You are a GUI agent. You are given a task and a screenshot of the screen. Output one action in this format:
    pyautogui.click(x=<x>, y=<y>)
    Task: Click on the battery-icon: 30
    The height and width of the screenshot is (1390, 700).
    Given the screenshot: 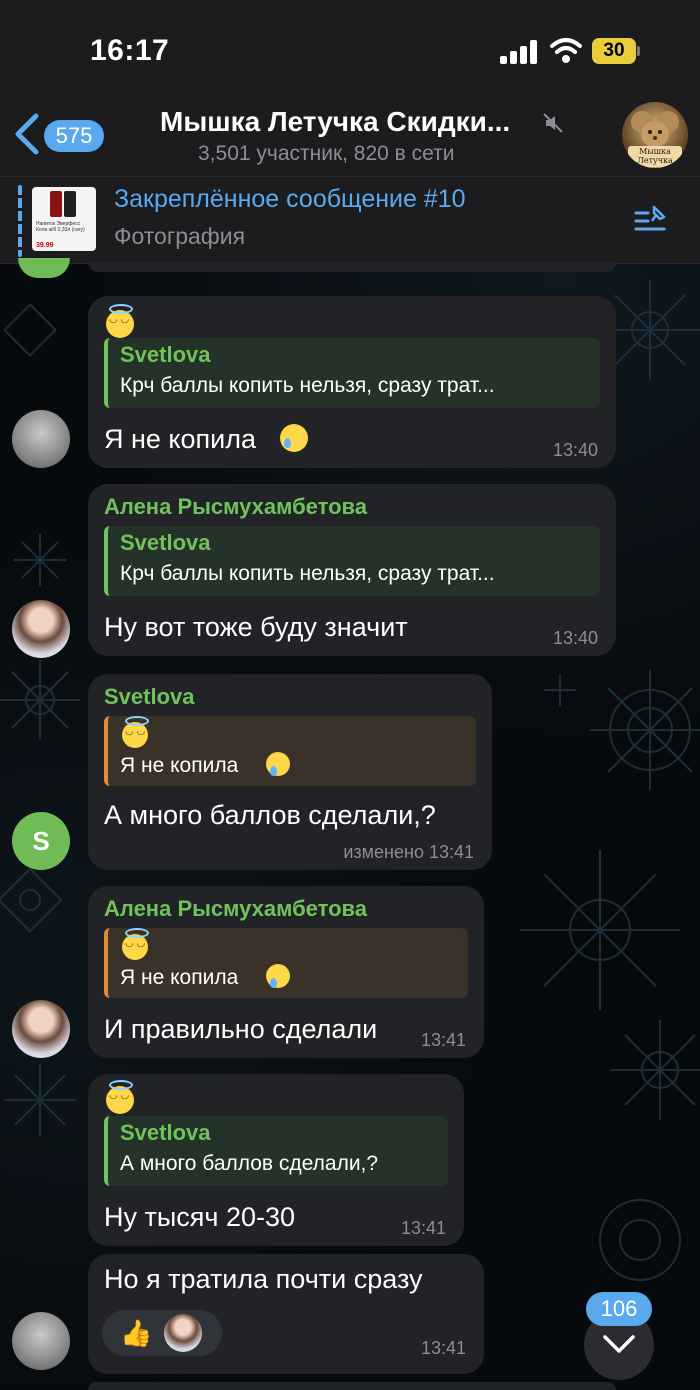 What is the action you would take?
    pyautogui.click(x=616, y=51)
    